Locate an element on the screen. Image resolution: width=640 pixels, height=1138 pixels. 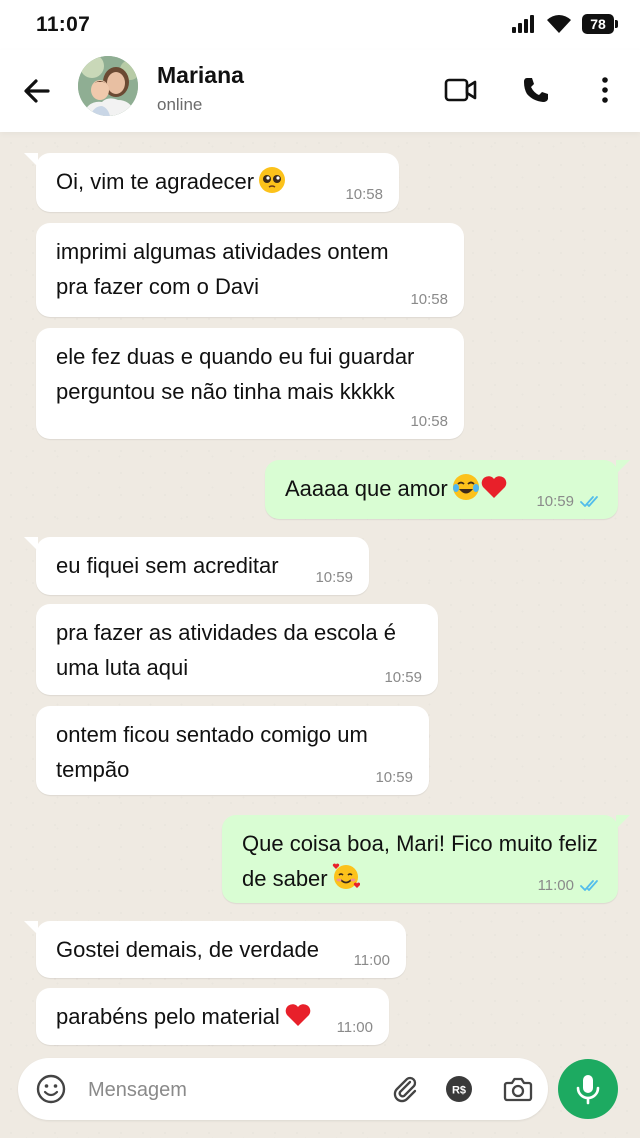
back-button is located at coordinates (38, 91).